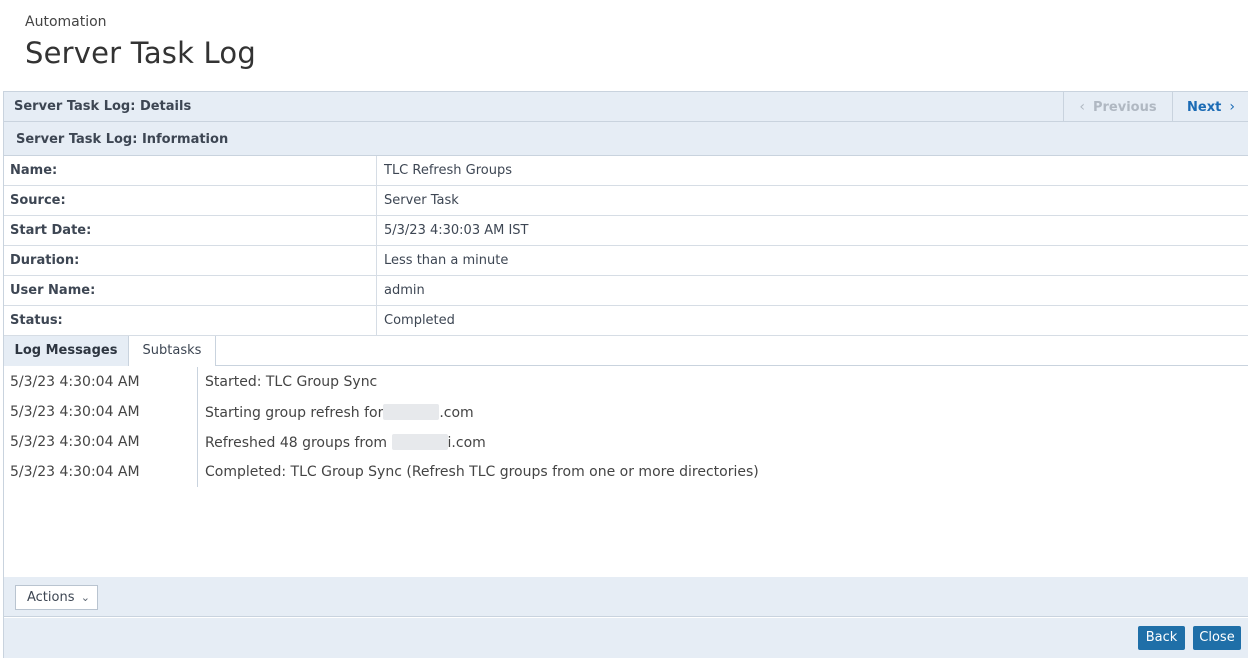 This screenshot has width=1248, height=658. What do you see at coordinates (103, 106) in the screenshot?
I see `details-title: Server Task Log: Details` at bounding box center [103, 106].